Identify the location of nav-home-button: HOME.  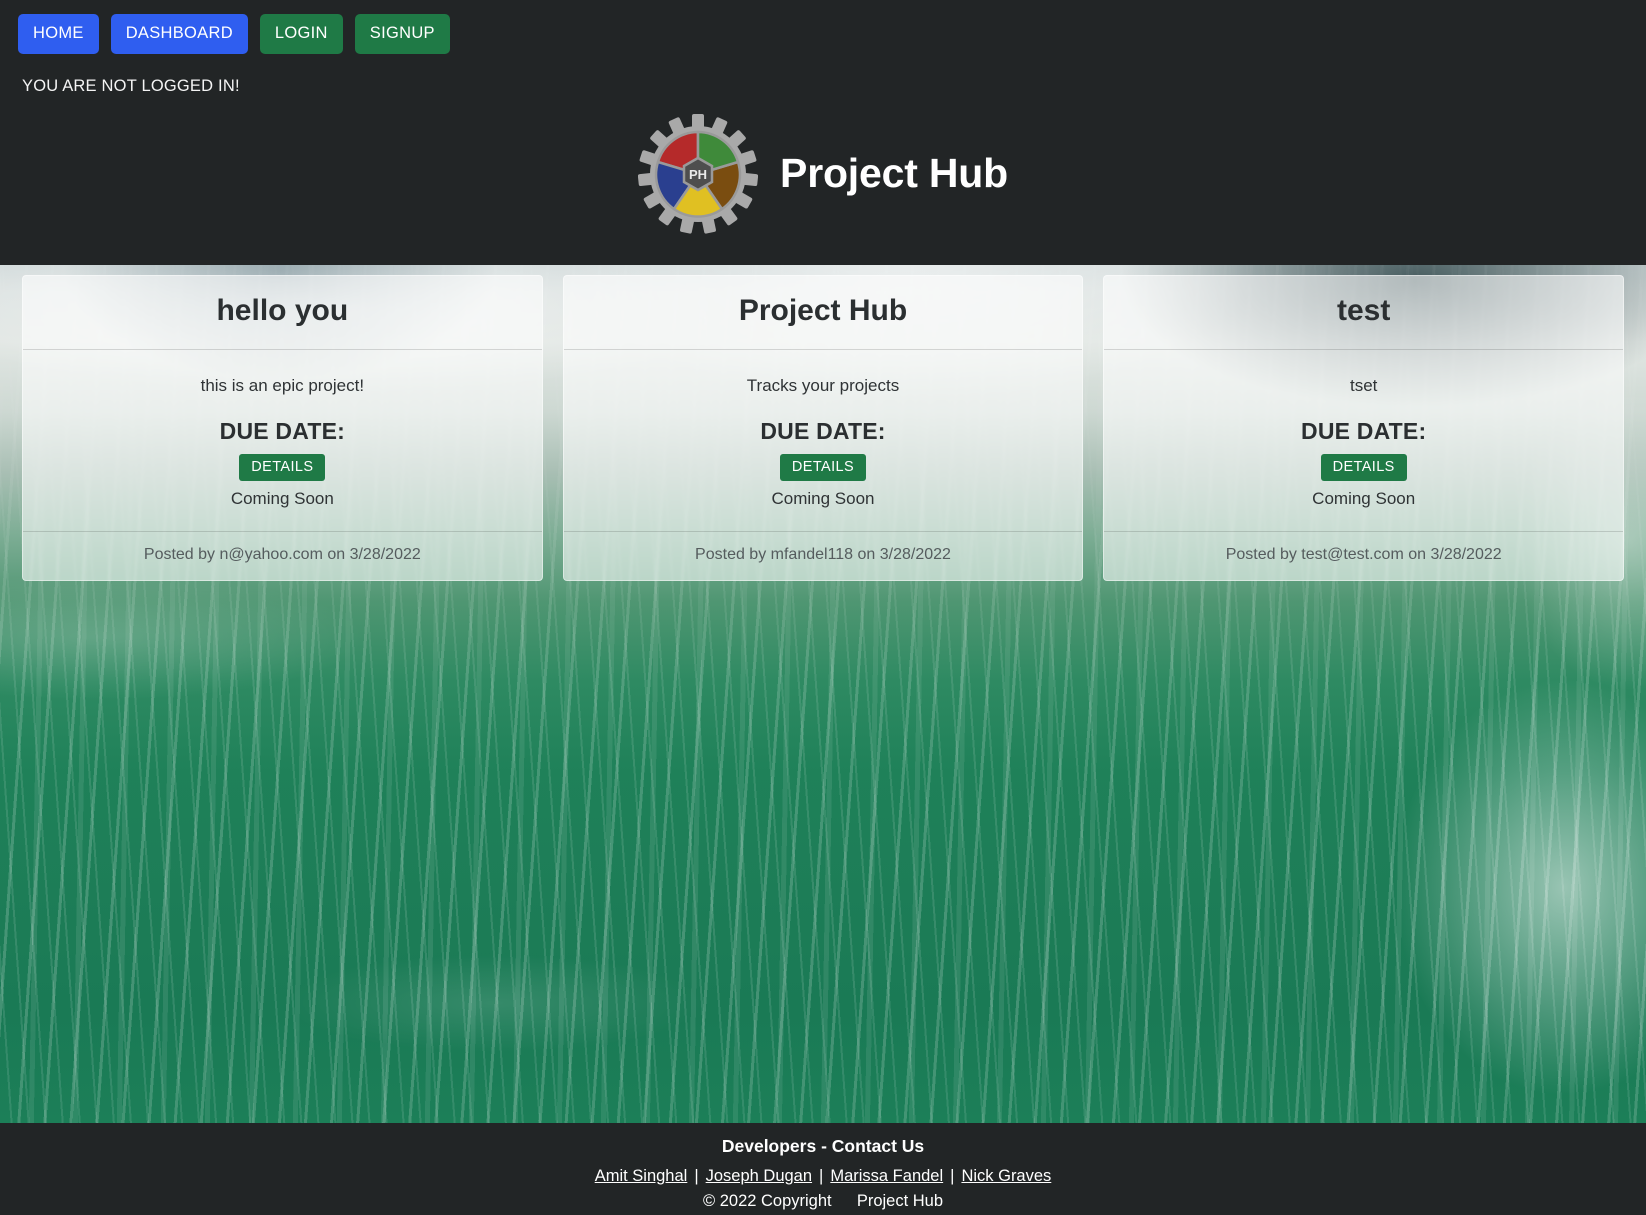
(58, 34).